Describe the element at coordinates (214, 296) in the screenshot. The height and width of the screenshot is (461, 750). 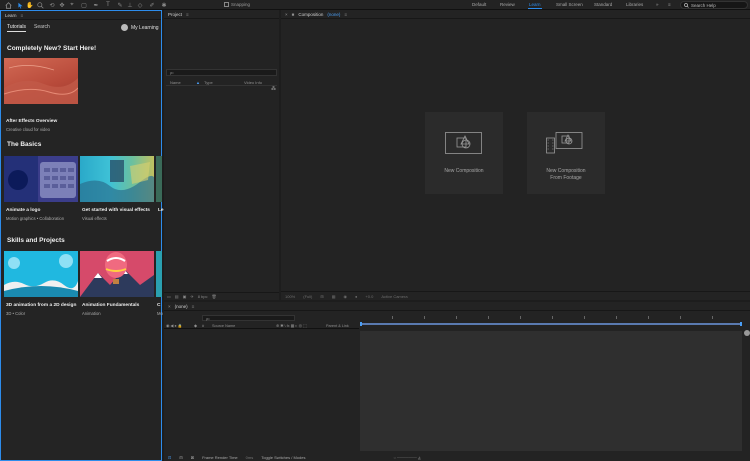
I see `trash-icon: 🗑` at that location.